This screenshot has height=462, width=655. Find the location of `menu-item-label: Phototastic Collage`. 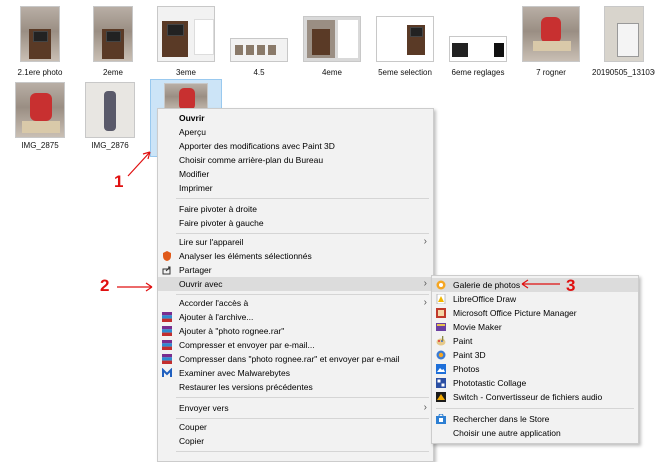

menu-item-label: Phototastic Collage is located at coordinates (490, 383).